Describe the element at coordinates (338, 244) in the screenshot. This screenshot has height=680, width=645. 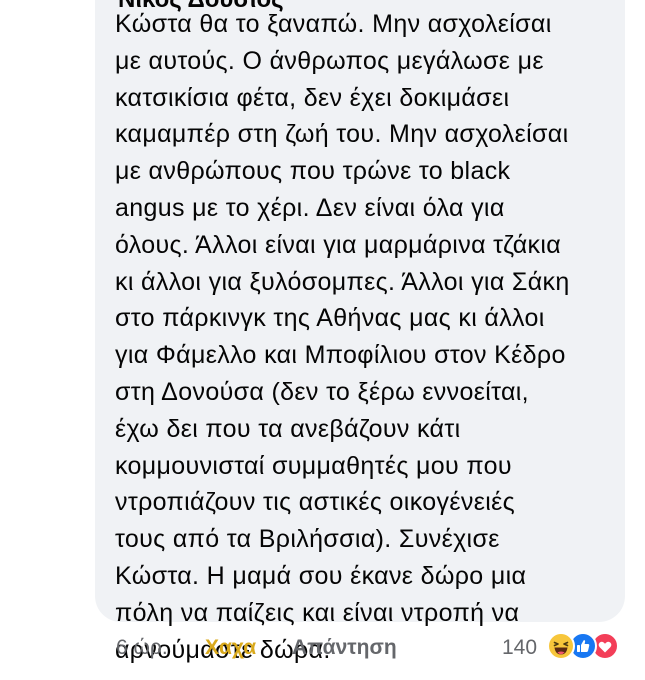
I see `comment-line: όλους. Άλλοι είναι για μαρμάρινα τζάκια` at that location.